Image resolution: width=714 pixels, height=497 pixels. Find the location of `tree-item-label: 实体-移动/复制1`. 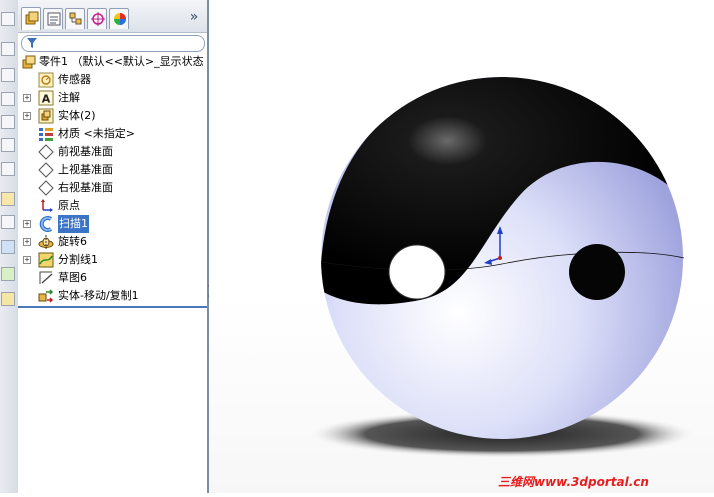

tree-item-label: 实体-移动/复制1 is located at coordinates (98, 295).